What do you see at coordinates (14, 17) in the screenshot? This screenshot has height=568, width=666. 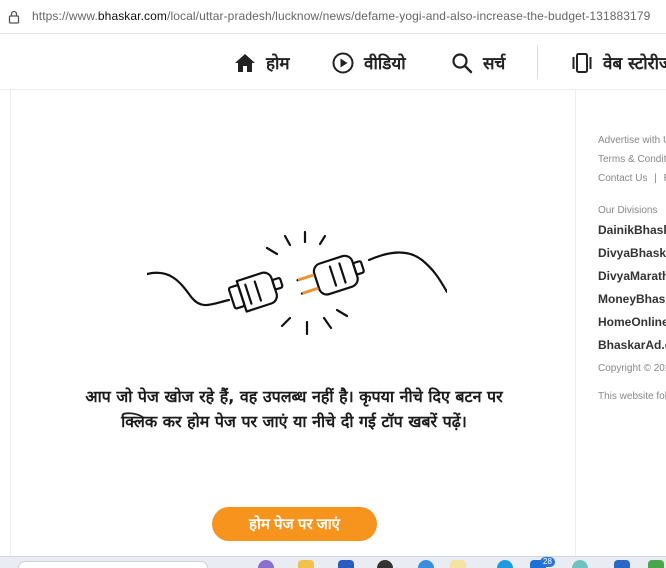 I see `lock-icon` at bounding box center [14, 17].